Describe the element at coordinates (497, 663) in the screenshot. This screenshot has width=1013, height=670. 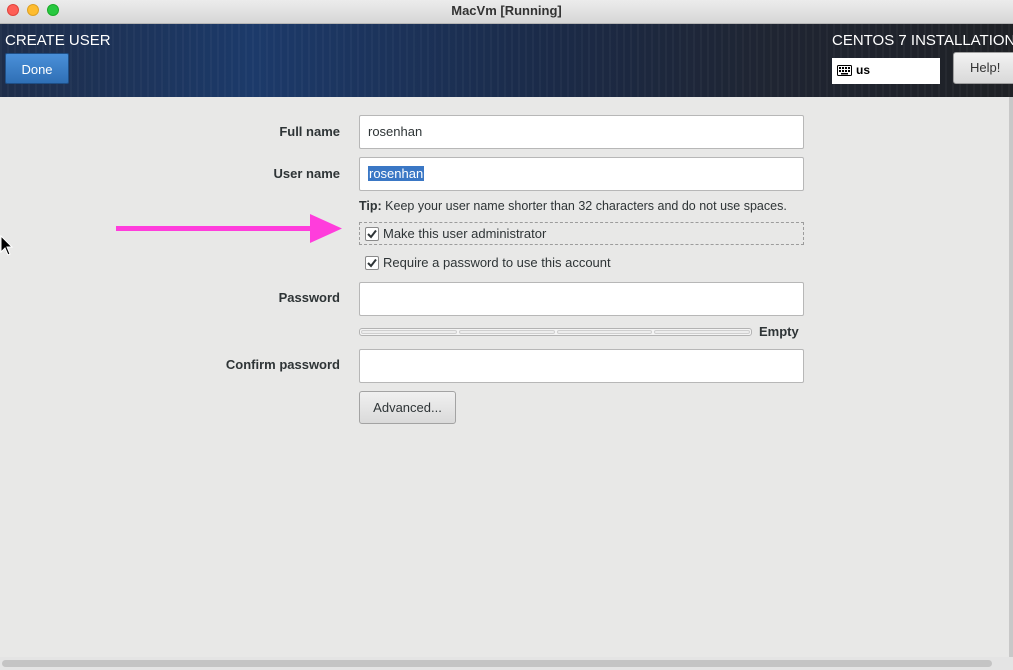
I see `horizontal-scrollbar-thumb` at that location.